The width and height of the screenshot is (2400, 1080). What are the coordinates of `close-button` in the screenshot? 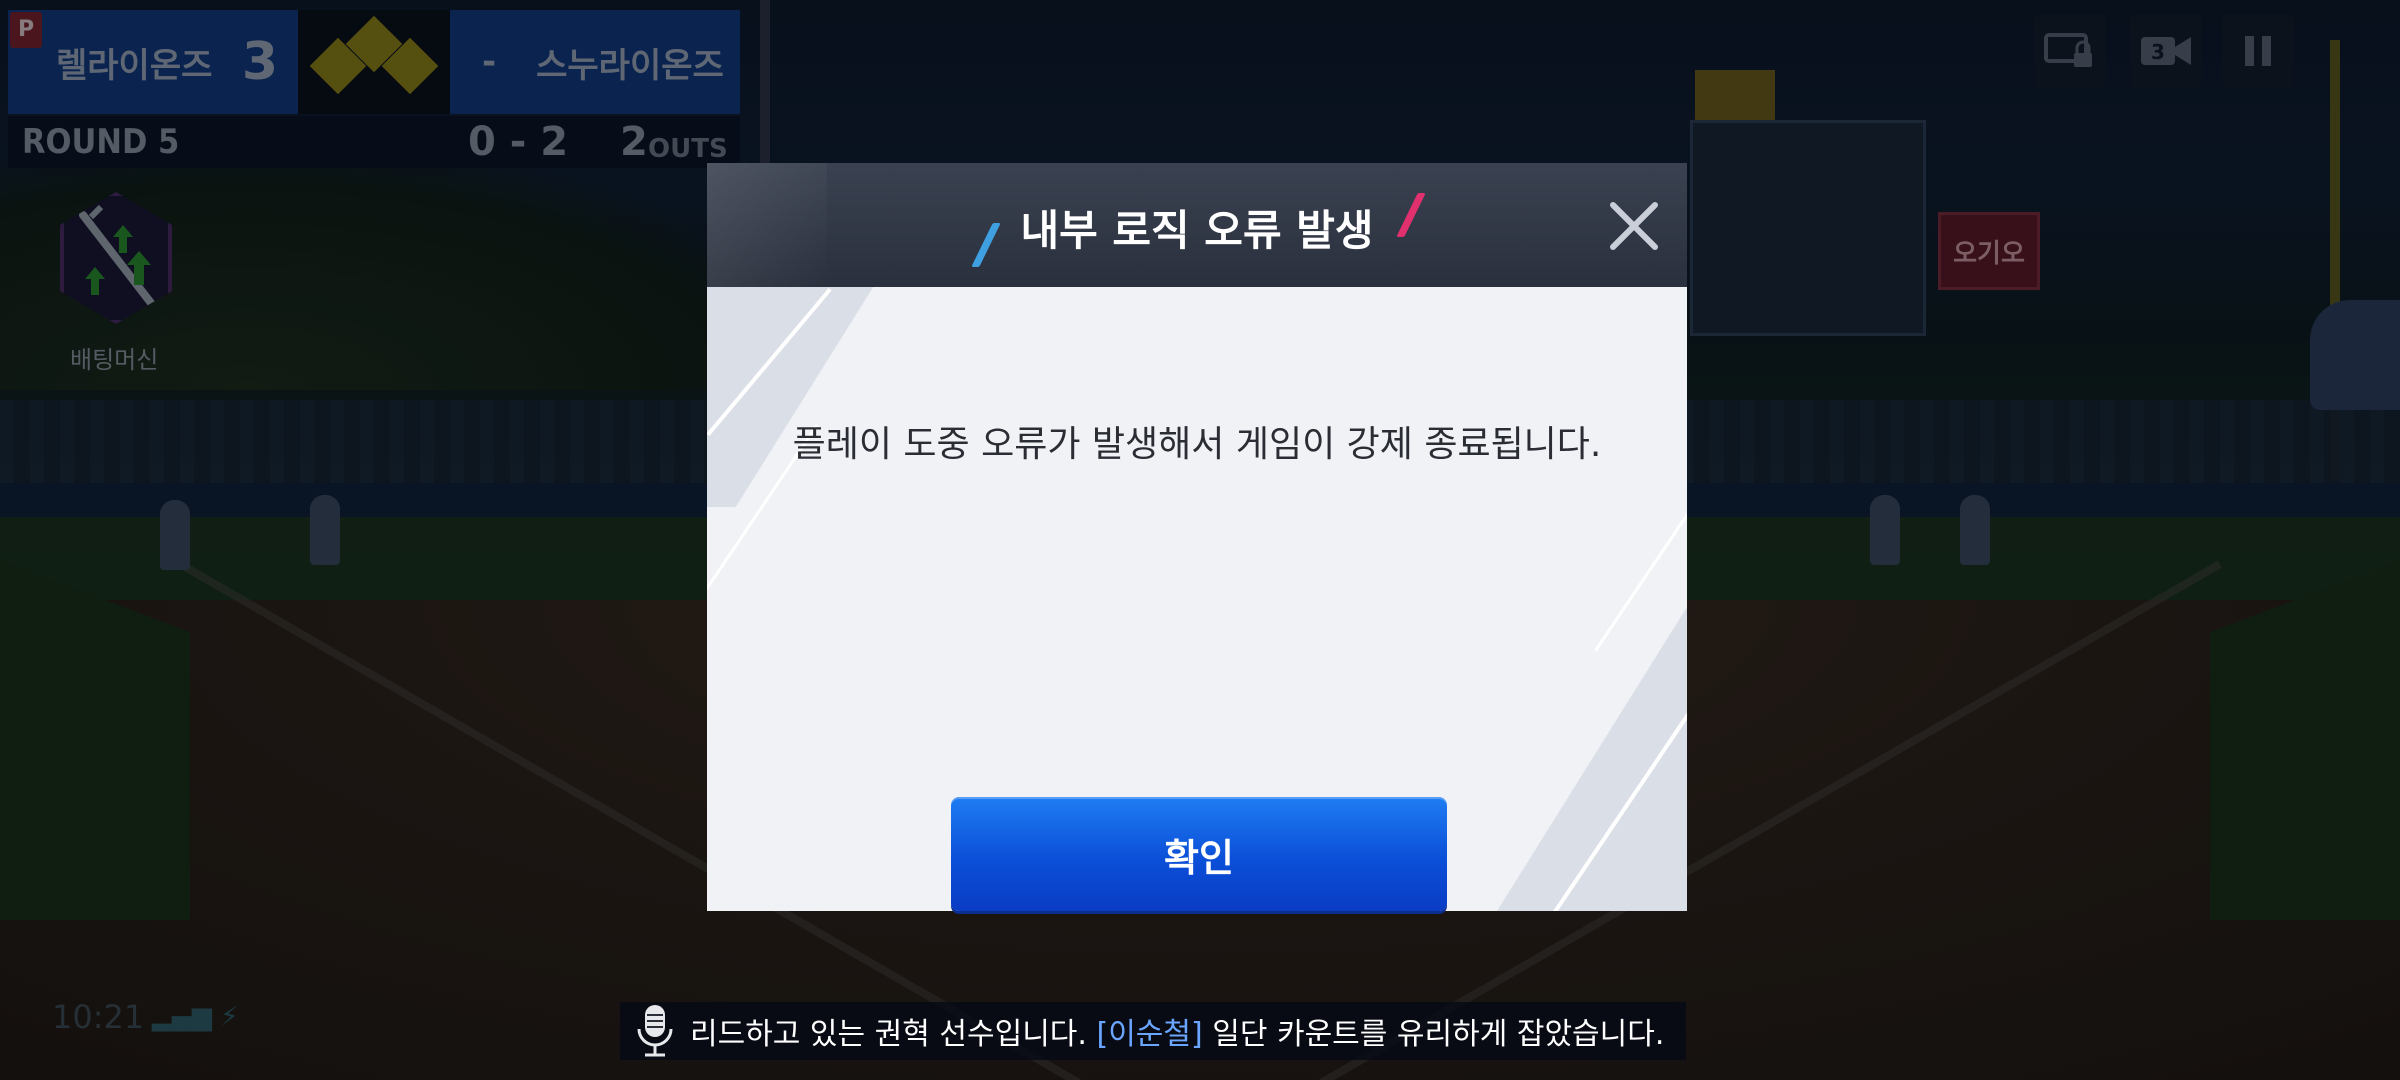 It's located at (1634, 226).